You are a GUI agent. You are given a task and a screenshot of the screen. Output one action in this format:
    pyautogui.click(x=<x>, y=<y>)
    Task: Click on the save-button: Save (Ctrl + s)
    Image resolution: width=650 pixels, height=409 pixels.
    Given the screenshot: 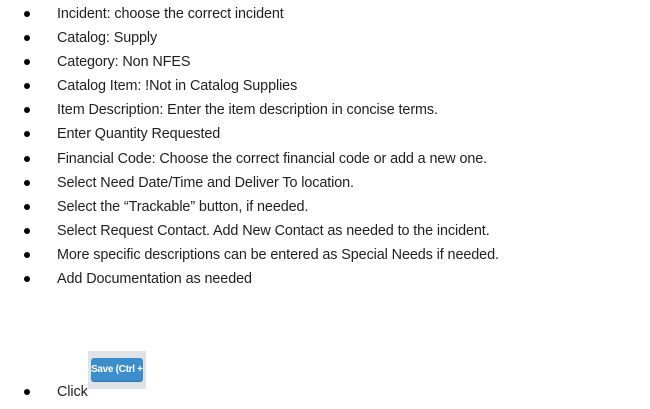 What is the action you would take?
    pyautogui.click(x=117, y=370)
    